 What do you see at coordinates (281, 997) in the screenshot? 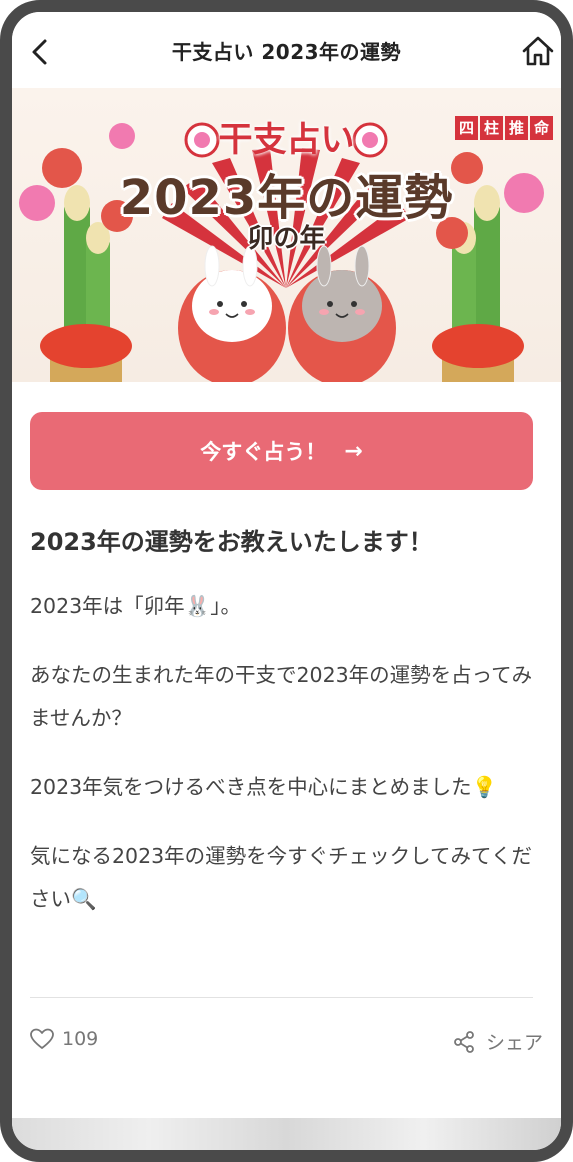
I see `divider` at bounding box center [281, 997].